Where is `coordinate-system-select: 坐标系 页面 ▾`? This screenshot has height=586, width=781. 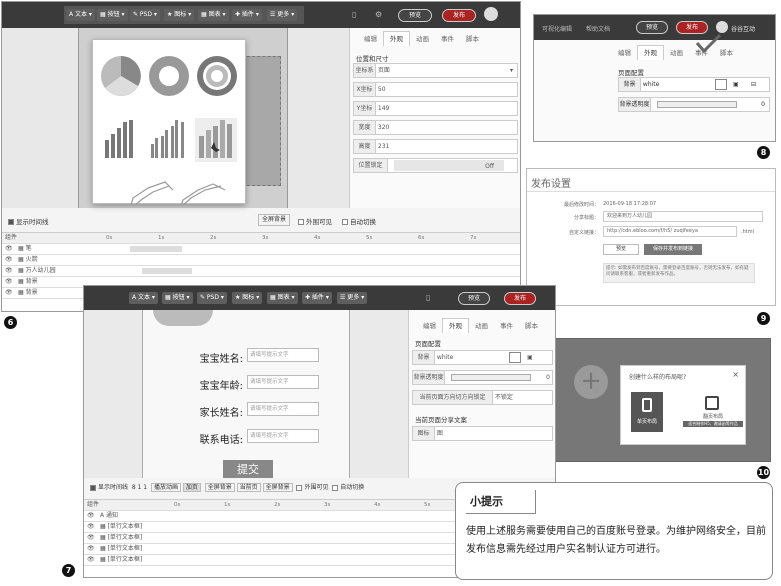
coordinate-system-select: 坐标系 页面 ▾ is located at coordinates (435, 70).